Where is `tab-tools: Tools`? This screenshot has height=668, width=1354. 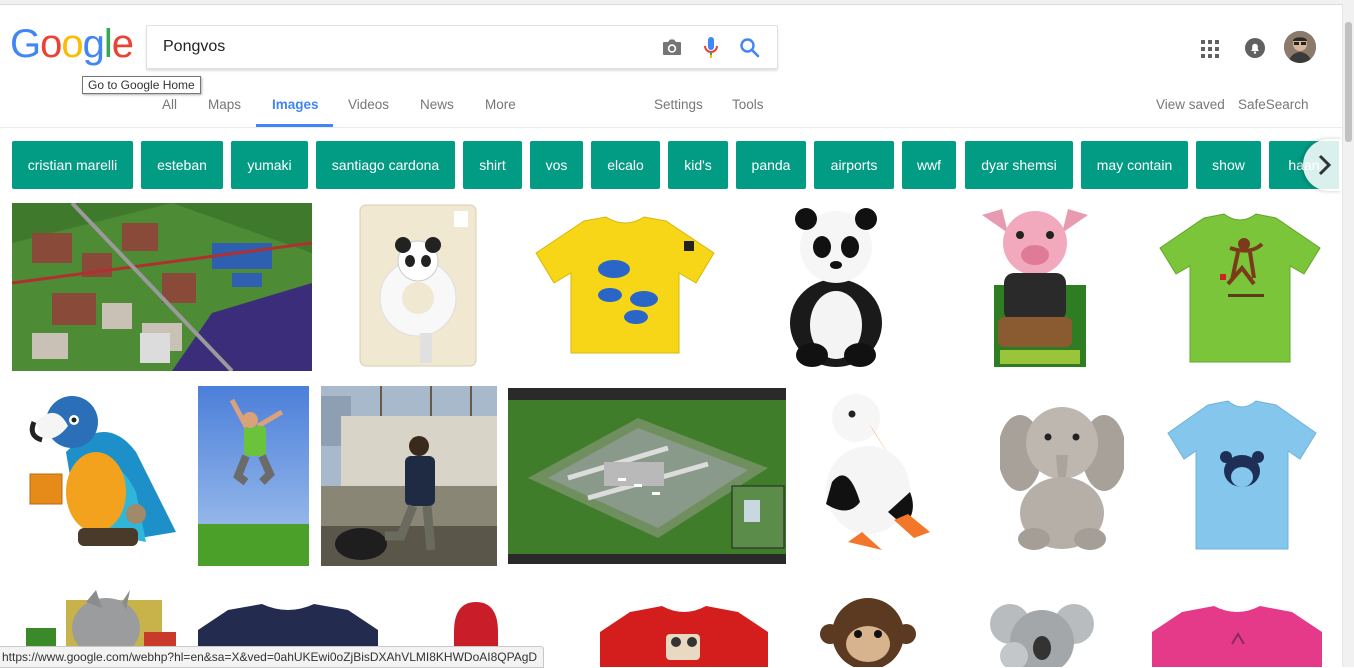
tab-tools: Tools is located at coordinates (748, 104).